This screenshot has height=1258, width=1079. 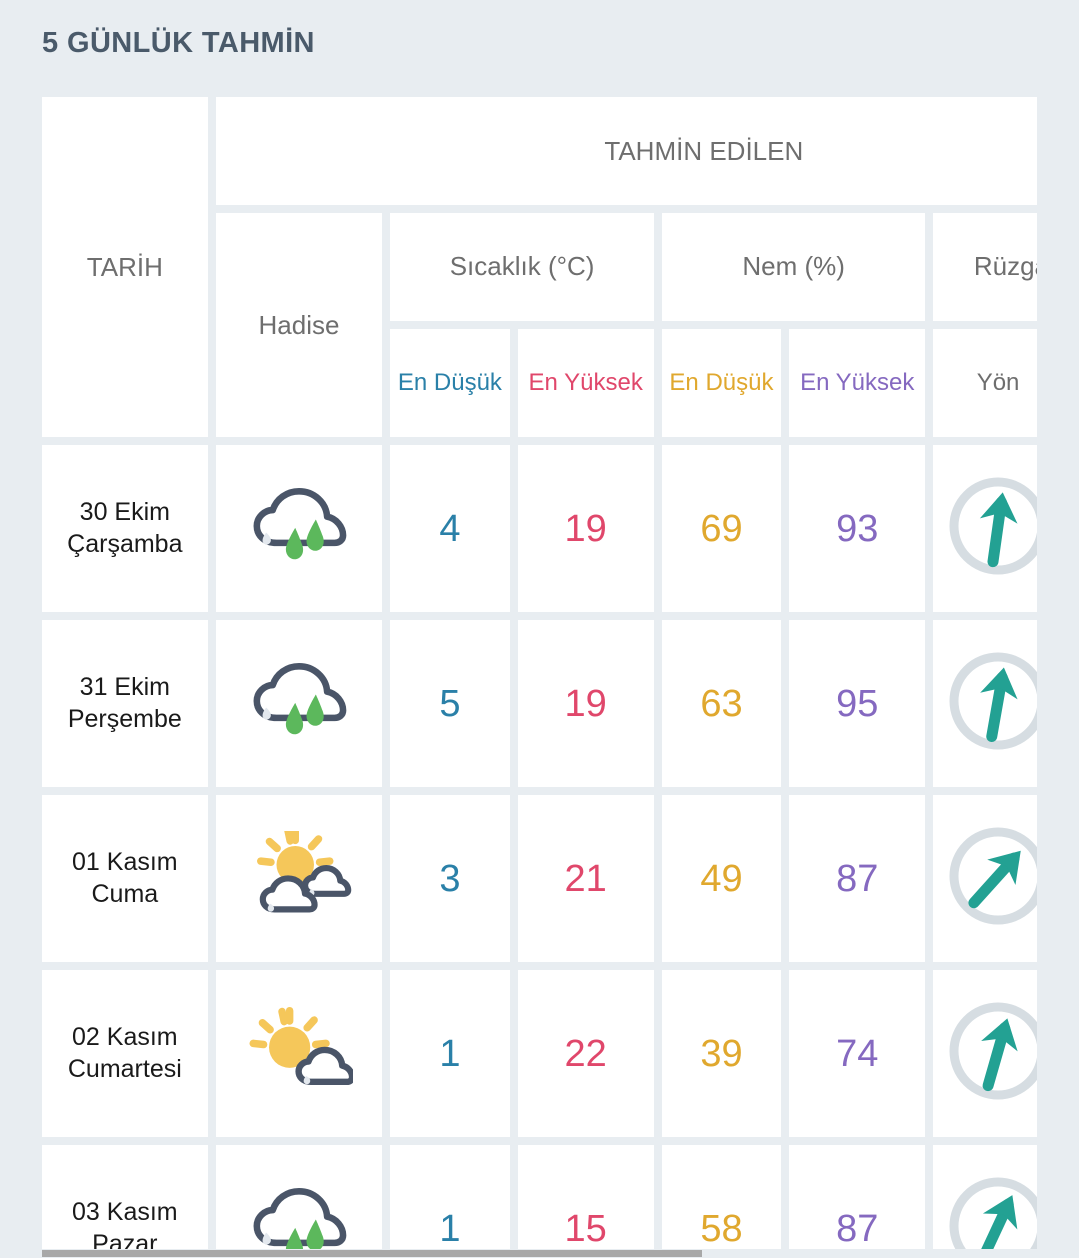 I want to click on cell-humidity-max: 95, so click(x=857, y=703).